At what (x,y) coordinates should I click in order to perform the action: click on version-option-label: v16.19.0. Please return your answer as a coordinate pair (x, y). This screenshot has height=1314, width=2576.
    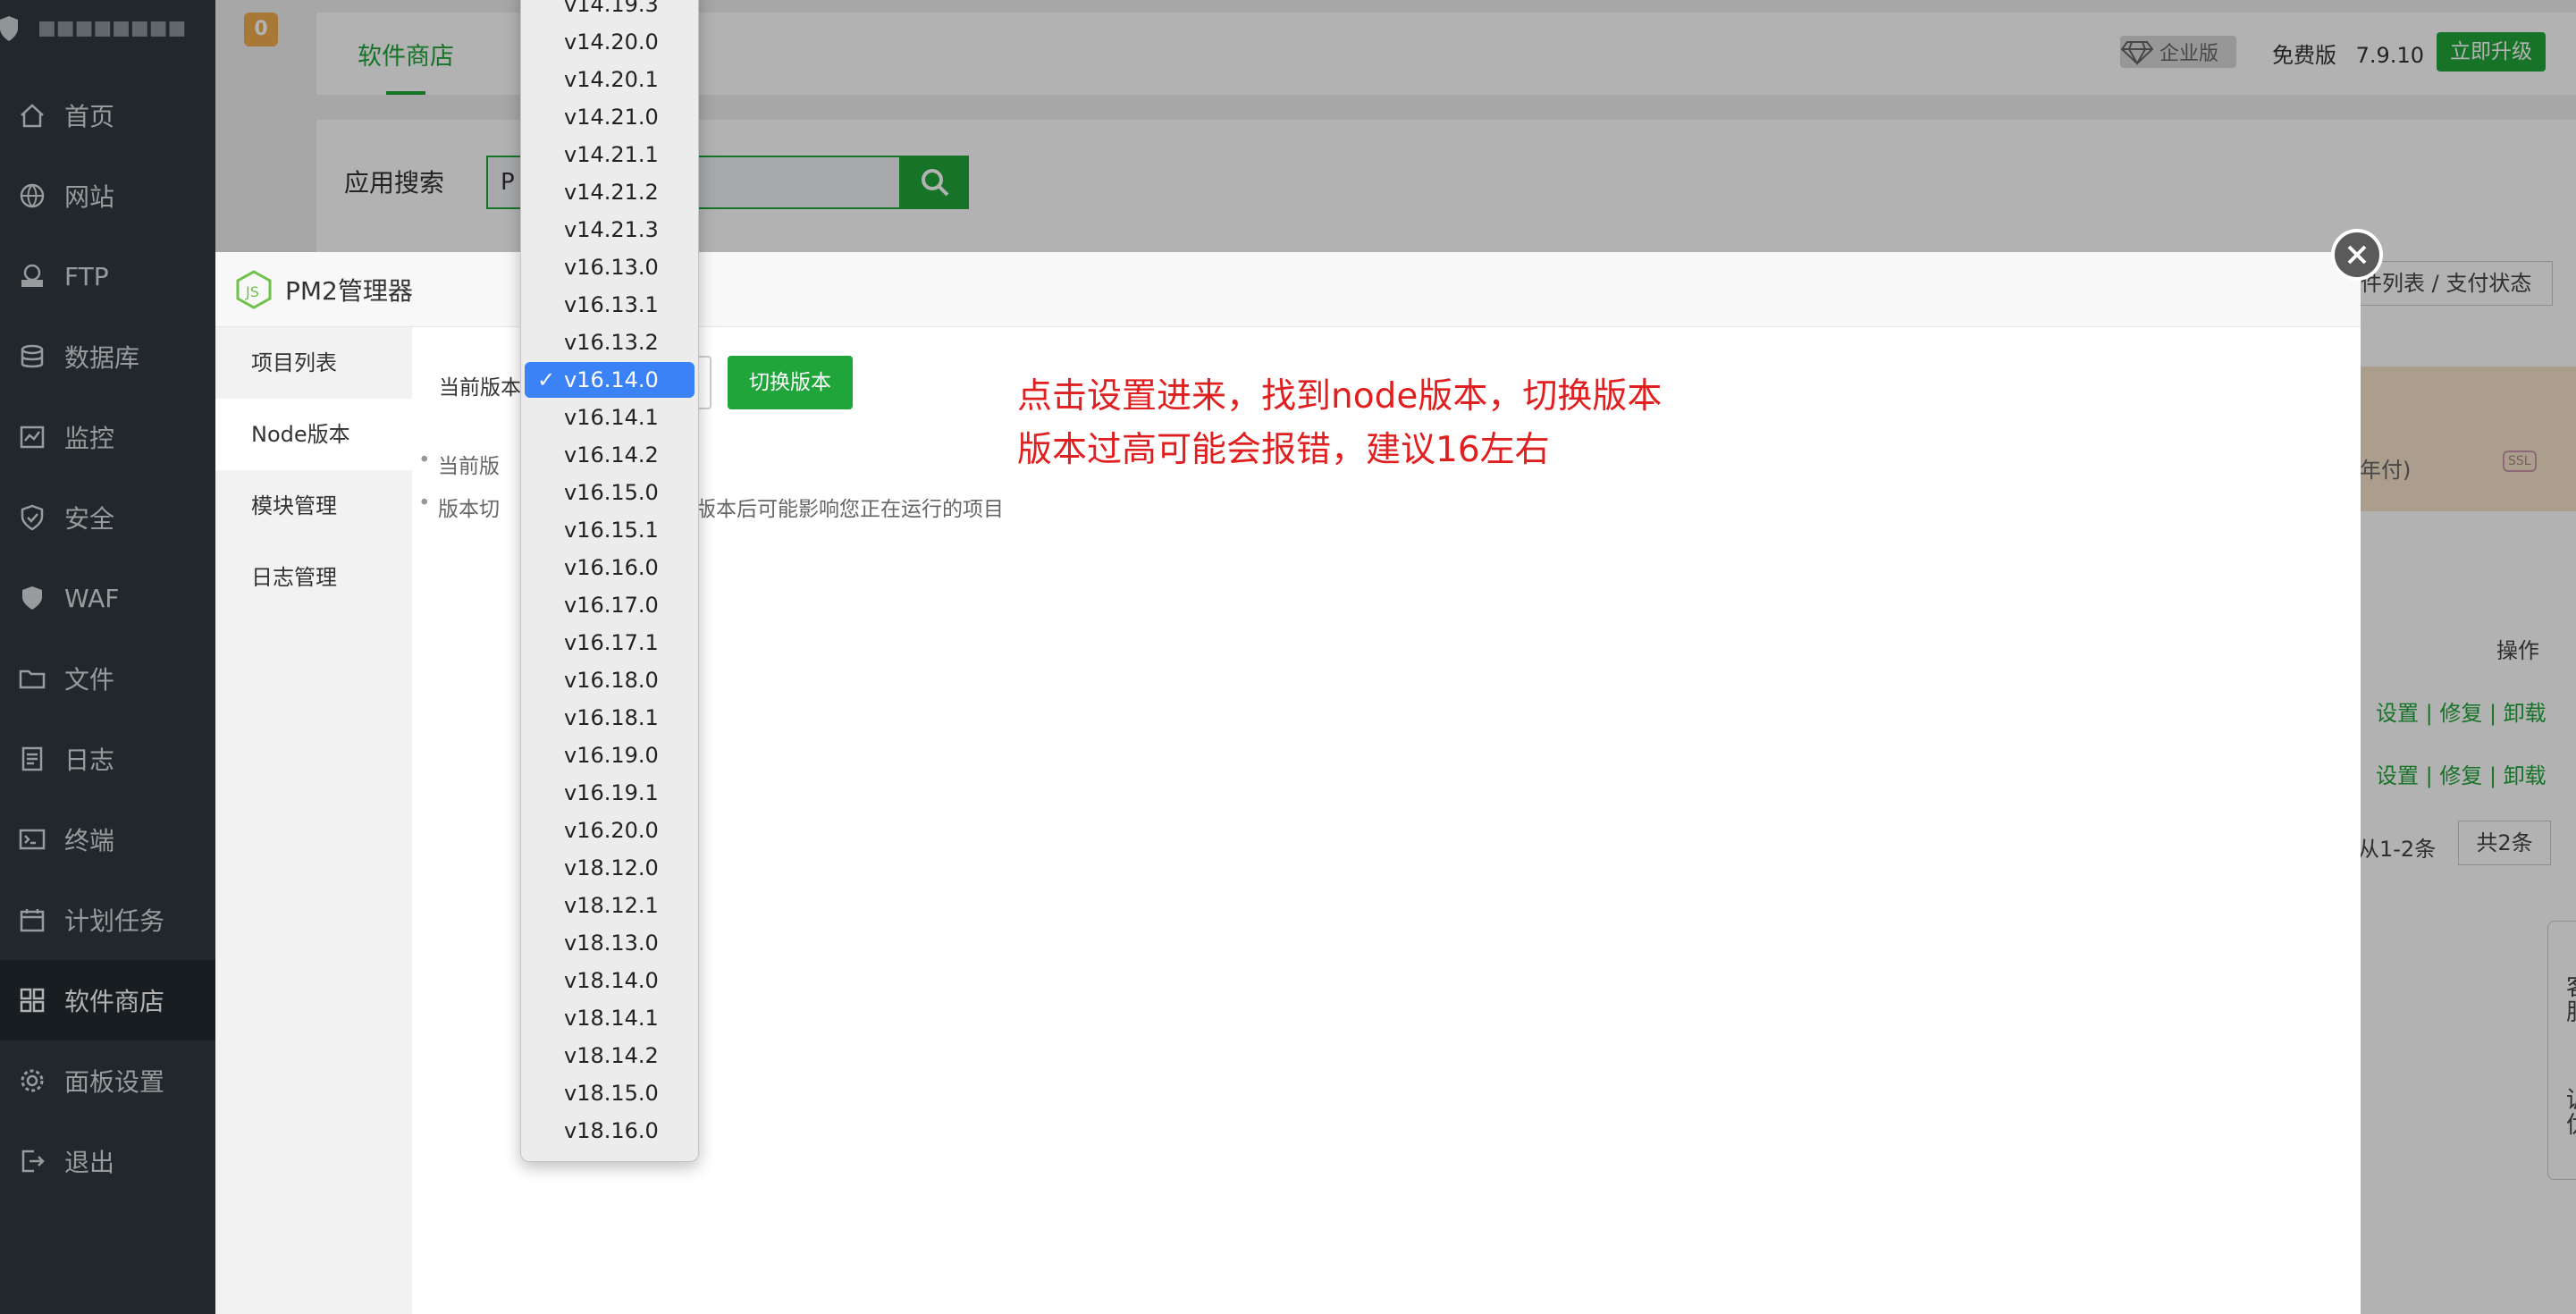
    Looking at the image, I should click on (612, 756).